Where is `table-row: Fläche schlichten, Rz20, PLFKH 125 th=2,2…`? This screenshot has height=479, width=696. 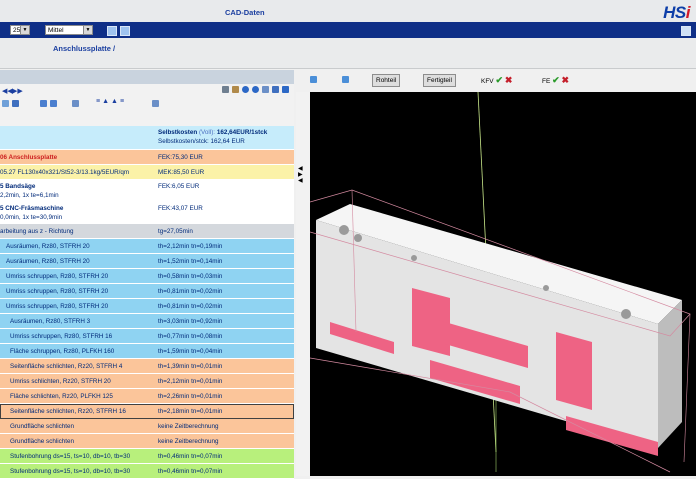 table-row: Fläche schlichten, Rz20, PLFKH 125 th=2,2… is located at coordinates (147, 396).